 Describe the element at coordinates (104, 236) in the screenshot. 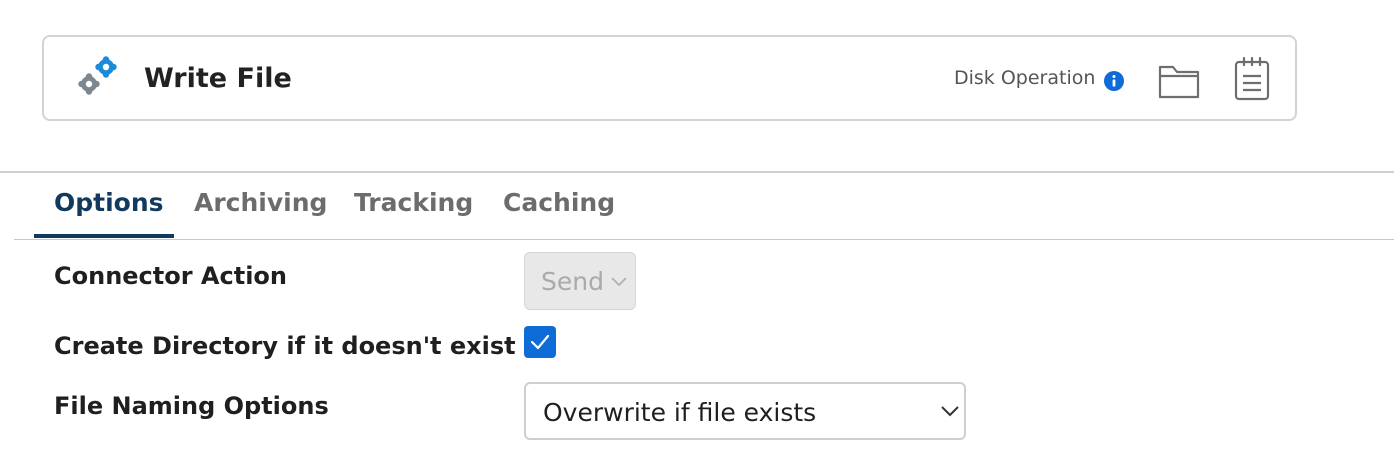

I see `active-tab-indicator` at that location.